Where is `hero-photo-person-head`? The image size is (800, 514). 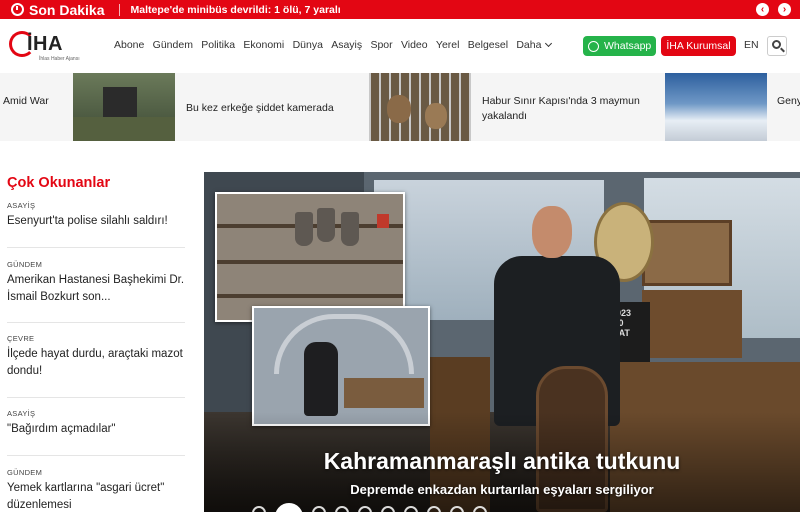 hero-photo-person-head is located at coordinates (552, 232).